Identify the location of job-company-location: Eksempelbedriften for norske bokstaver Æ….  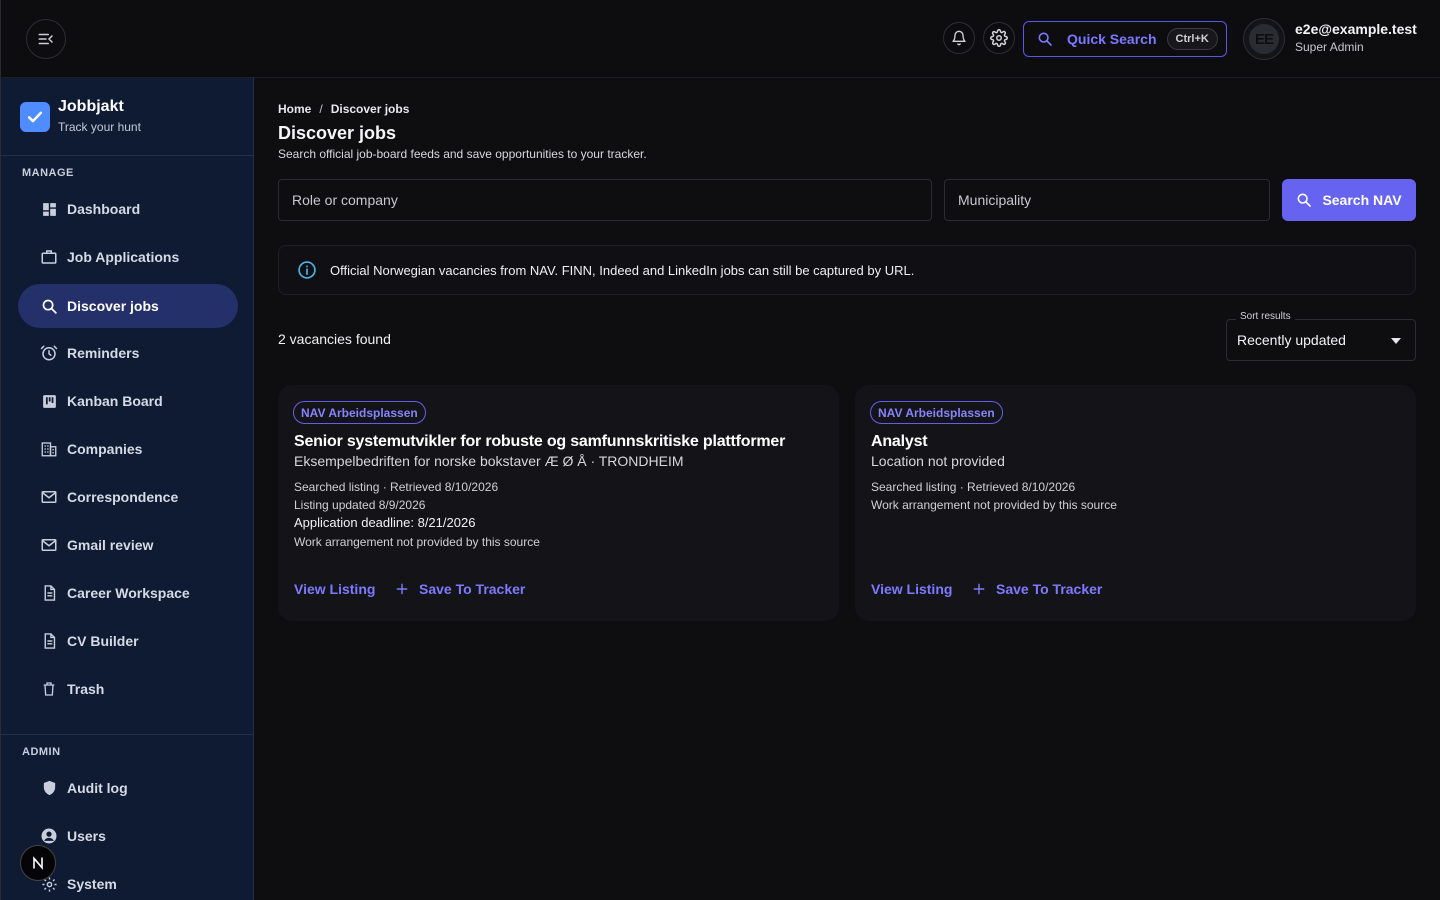
(489, 461).